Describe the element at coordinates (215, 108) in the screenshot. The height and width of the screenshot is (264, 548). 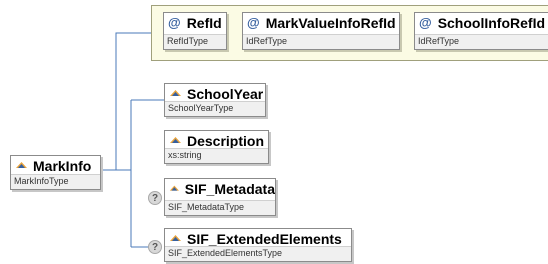
I see `element-type: SchoolYearType` at that location.